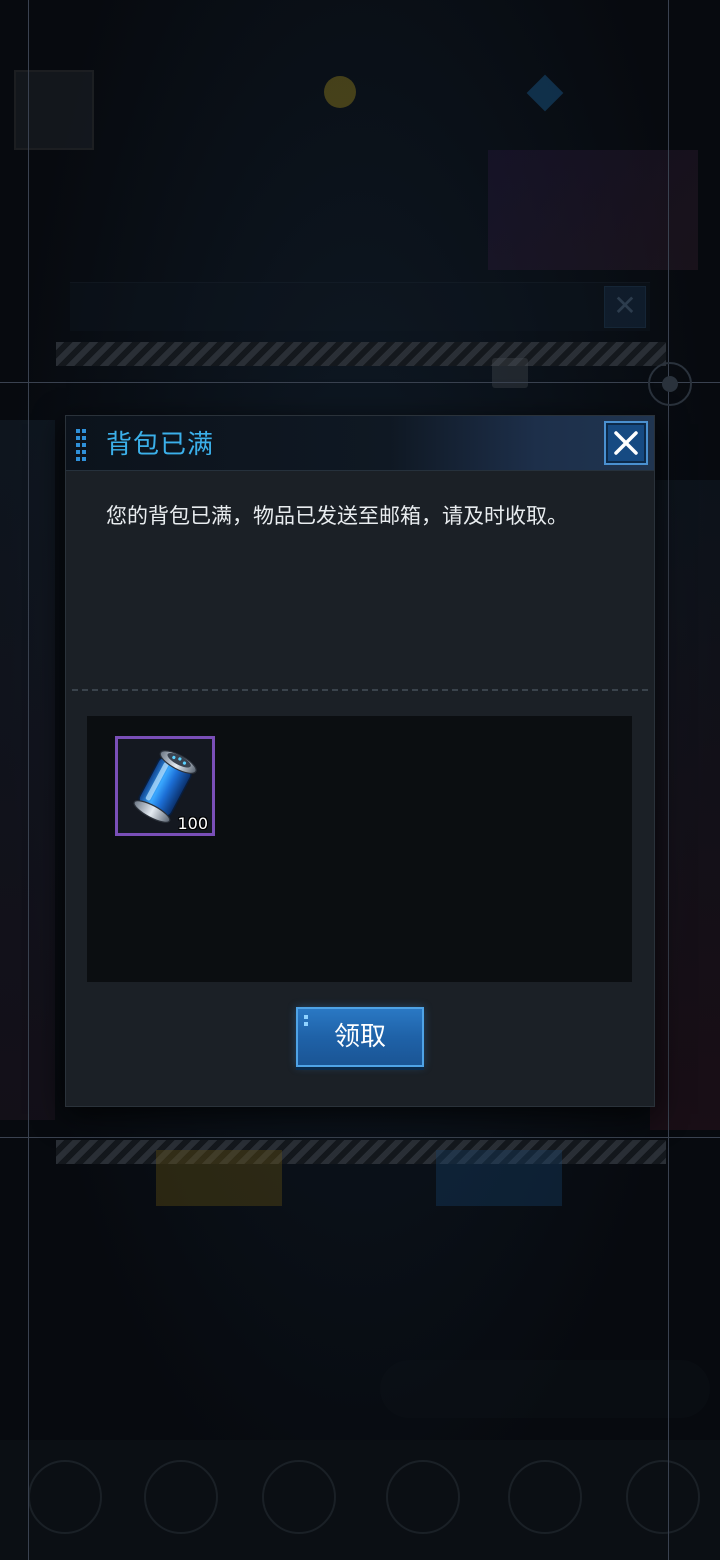  I want to click on bottom-nav-bar, so click(360, 1500).